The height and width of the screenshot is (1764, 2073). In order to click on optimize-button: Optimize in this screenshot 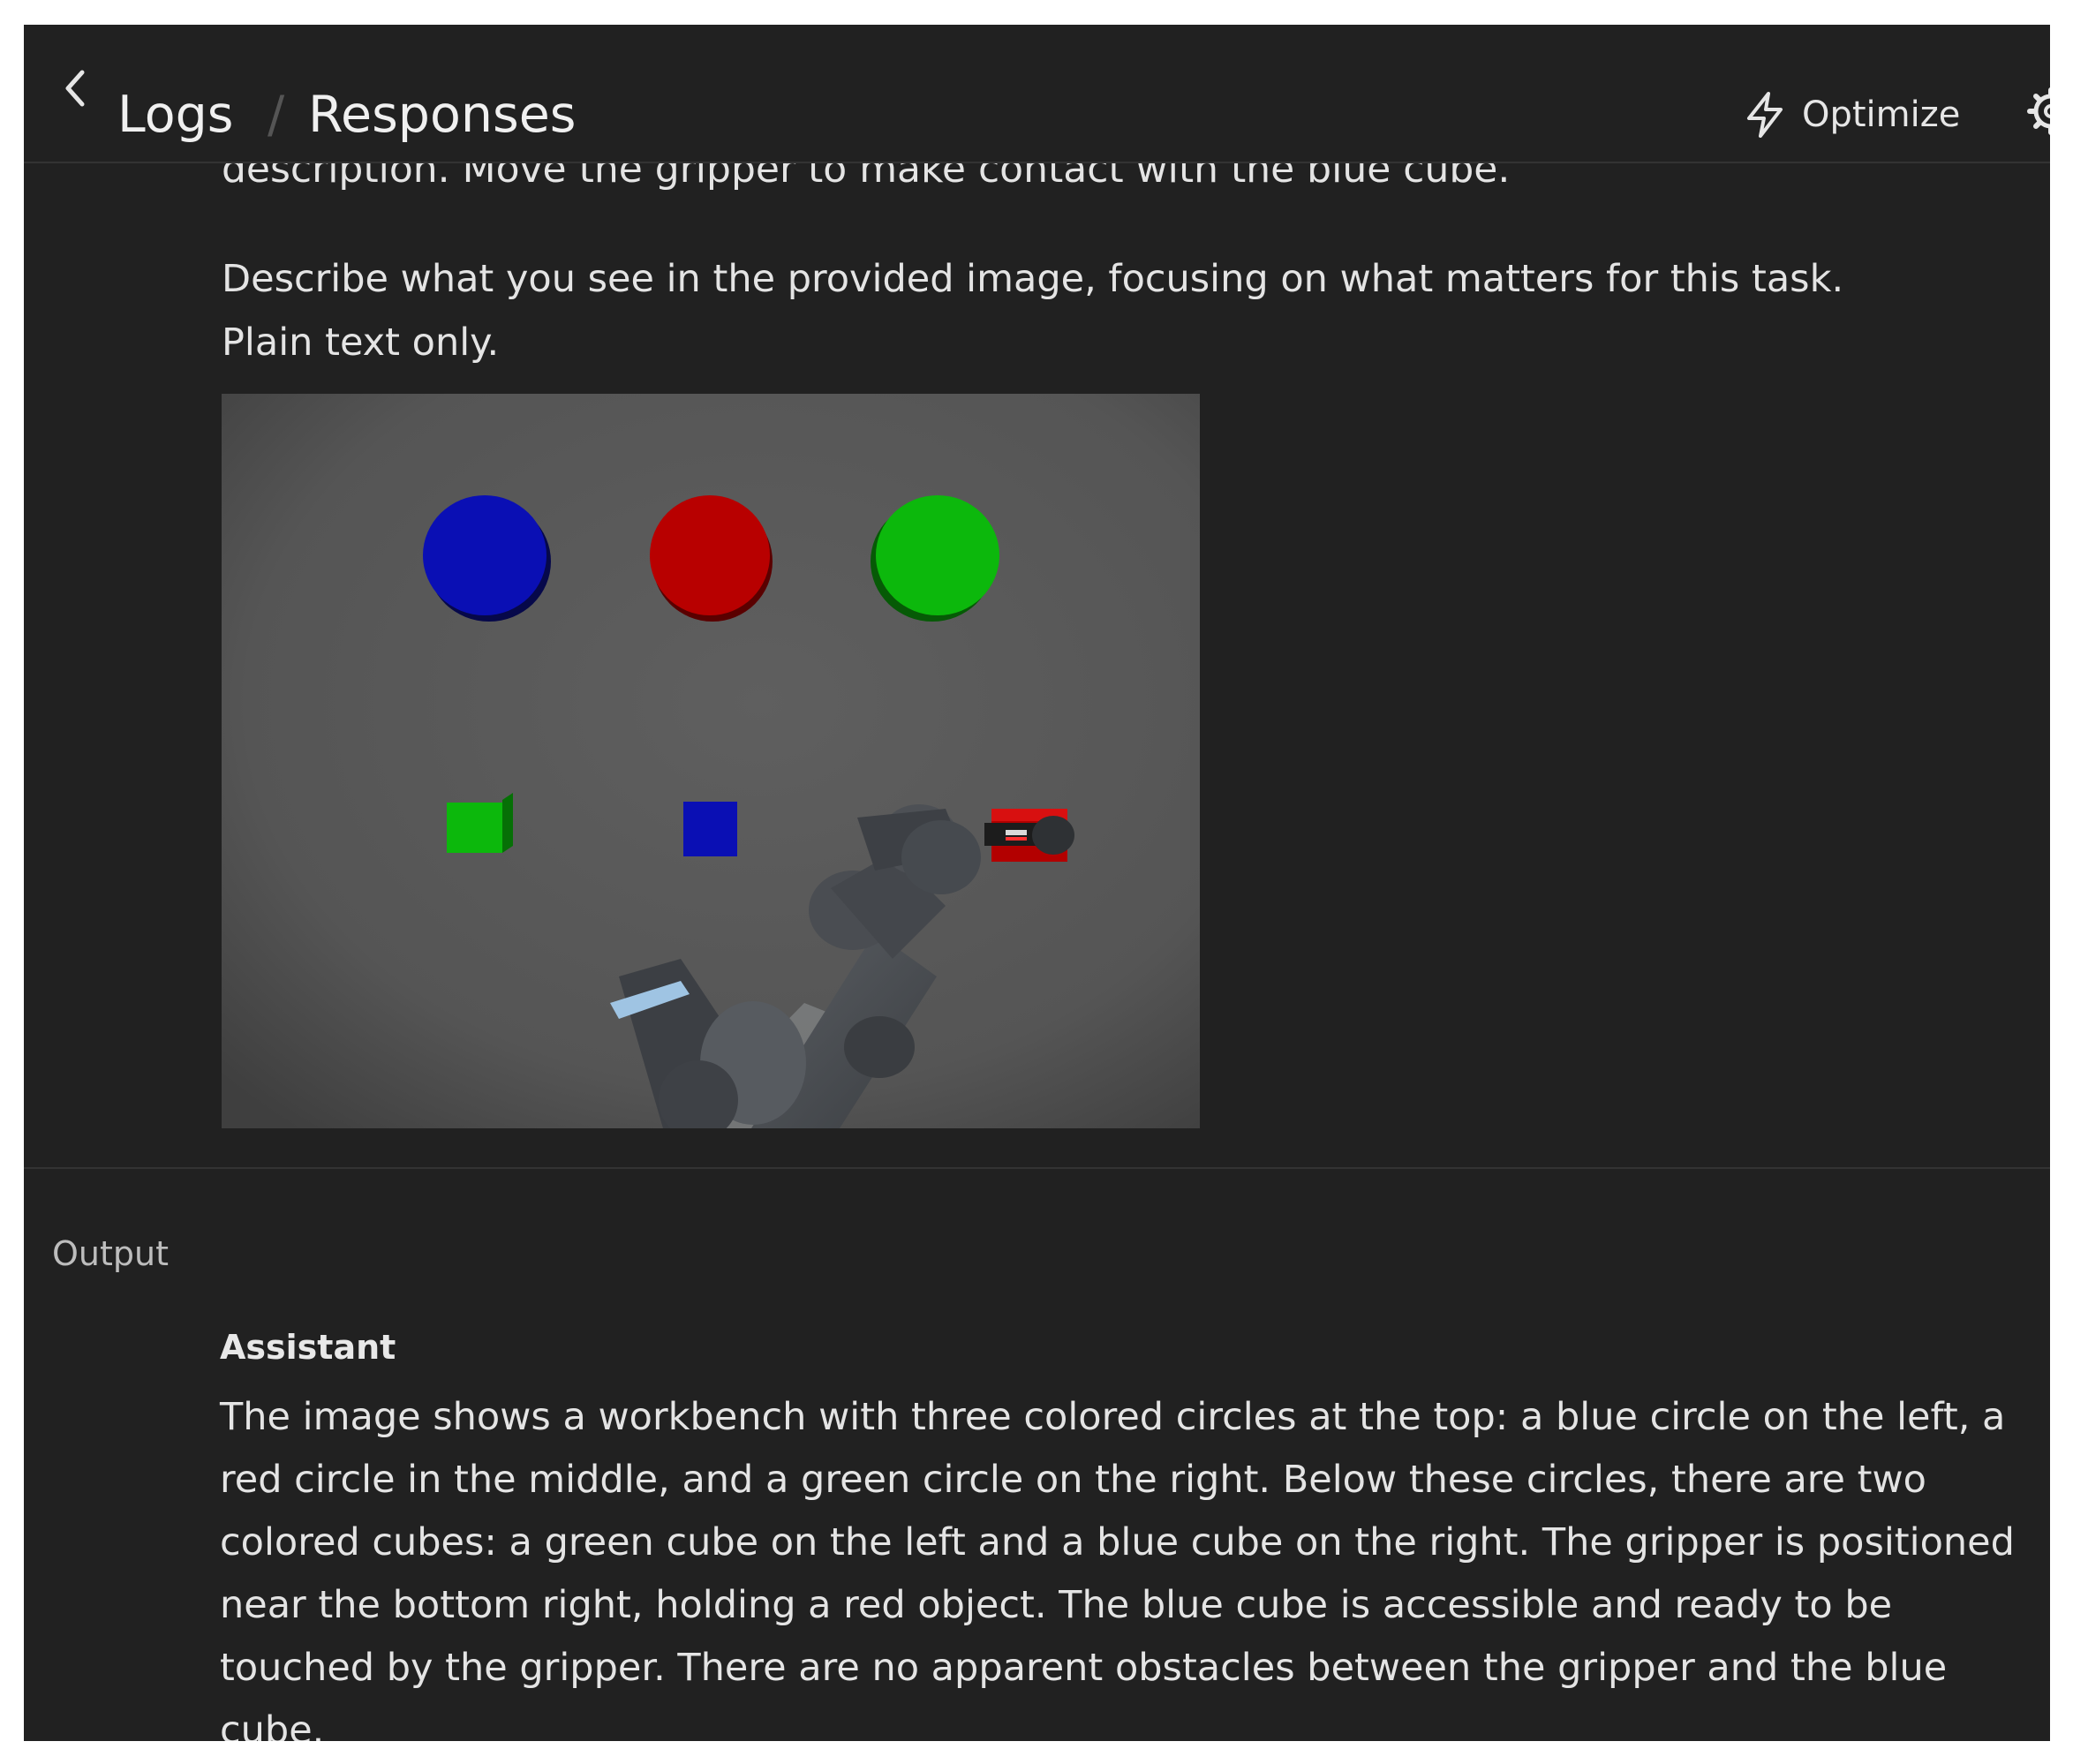, I will do `click(1851, 115)`.